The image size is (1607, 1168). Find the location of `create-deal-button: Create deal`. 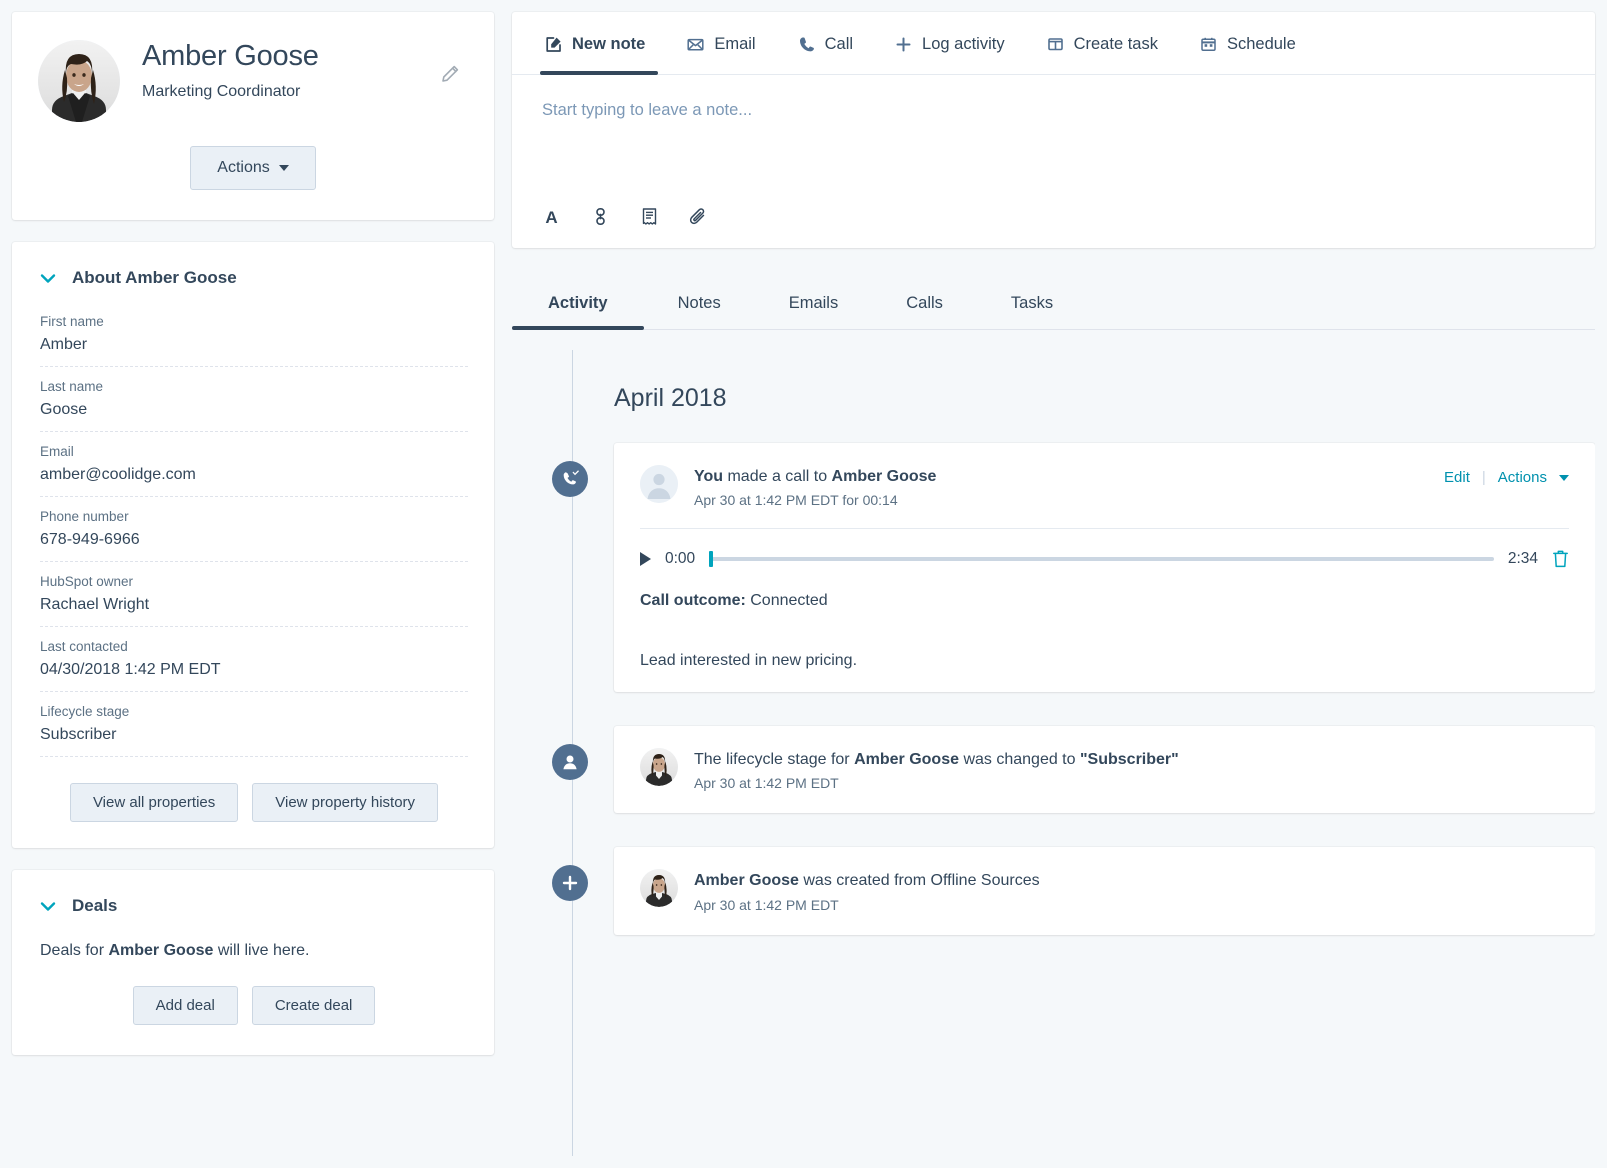

create-deal-button: Create deal is located at coordinates (313, 1005).